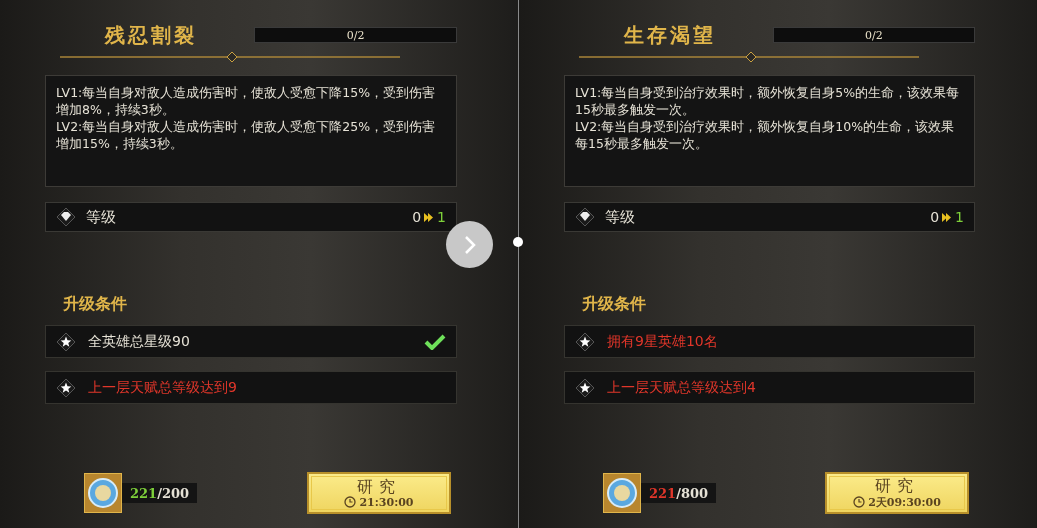  Describe the element at coordinates (670, 35) in the screenshot. I see `talent-title: 生存渴望` at that location.